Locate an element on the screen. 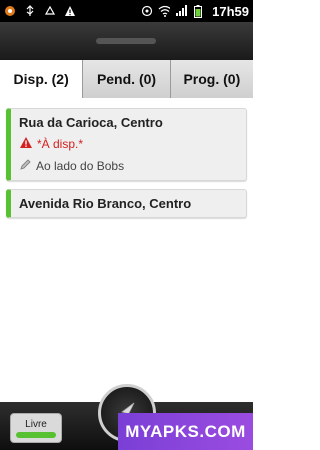  app-badge-icon is located at coordinates (10, 11).